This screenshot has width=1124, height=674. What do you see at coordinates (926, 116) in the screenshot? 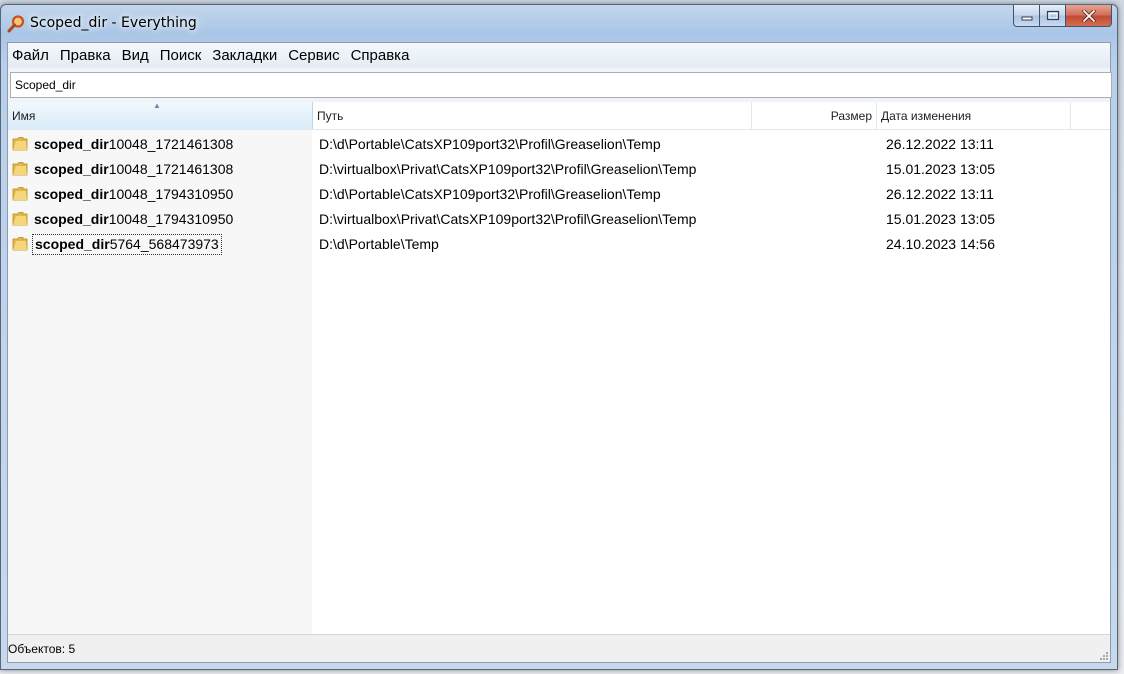
I see `column-header-date-label: Дата изменения` at bounding box center [926, 116].